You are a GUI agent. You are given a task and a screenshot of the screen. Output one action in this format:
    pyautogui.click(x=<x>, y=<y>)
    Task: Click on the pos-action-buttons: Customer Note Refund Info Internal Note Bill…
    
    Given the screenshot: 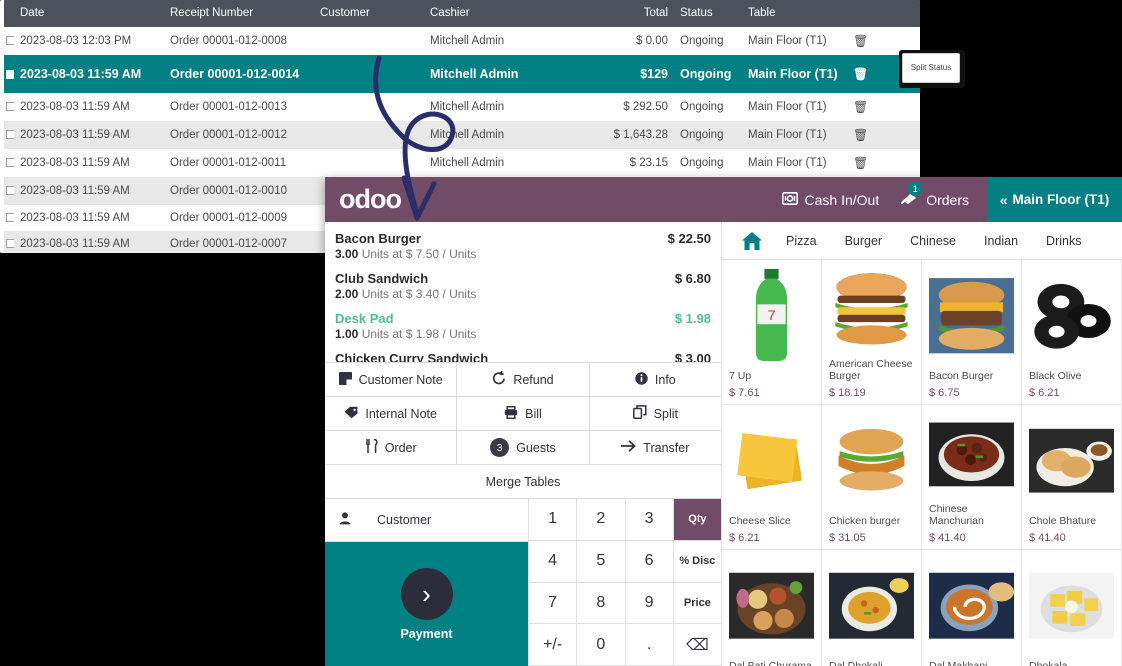 What is the action you would take?
    pyautogui.click(x=523, y=430)
    